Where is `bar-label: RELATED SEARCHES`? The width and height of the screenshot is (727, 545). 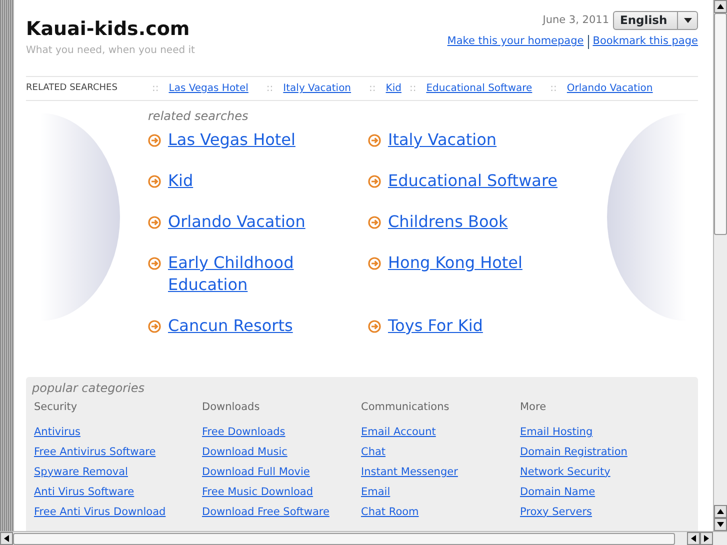
bar-label: RELATED SEARCHES is located at coordinates (72, 88).